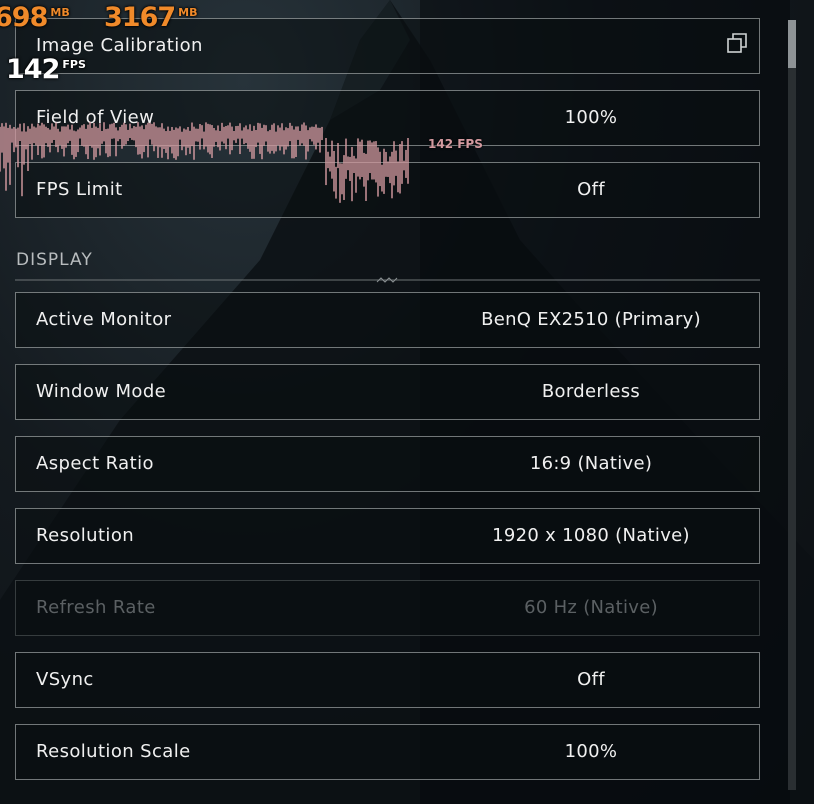  I want to click on osd-fps-readout: 142 FPS, so click(46, 69).